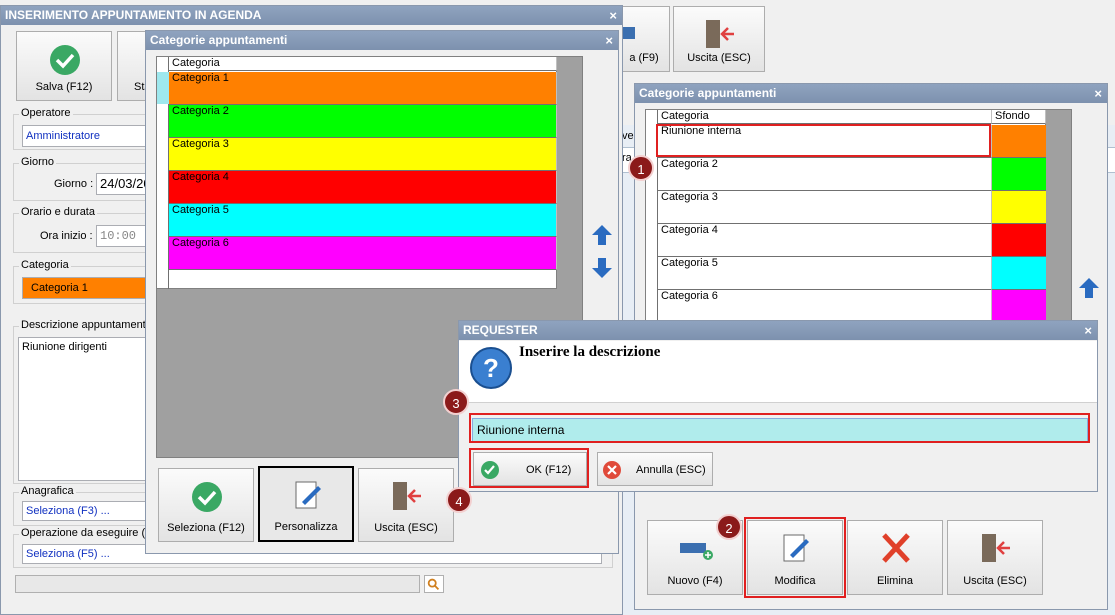  Describe the element at coordinates (795, 557) in the screenshot. I see `highlight-edit-button` at that location.